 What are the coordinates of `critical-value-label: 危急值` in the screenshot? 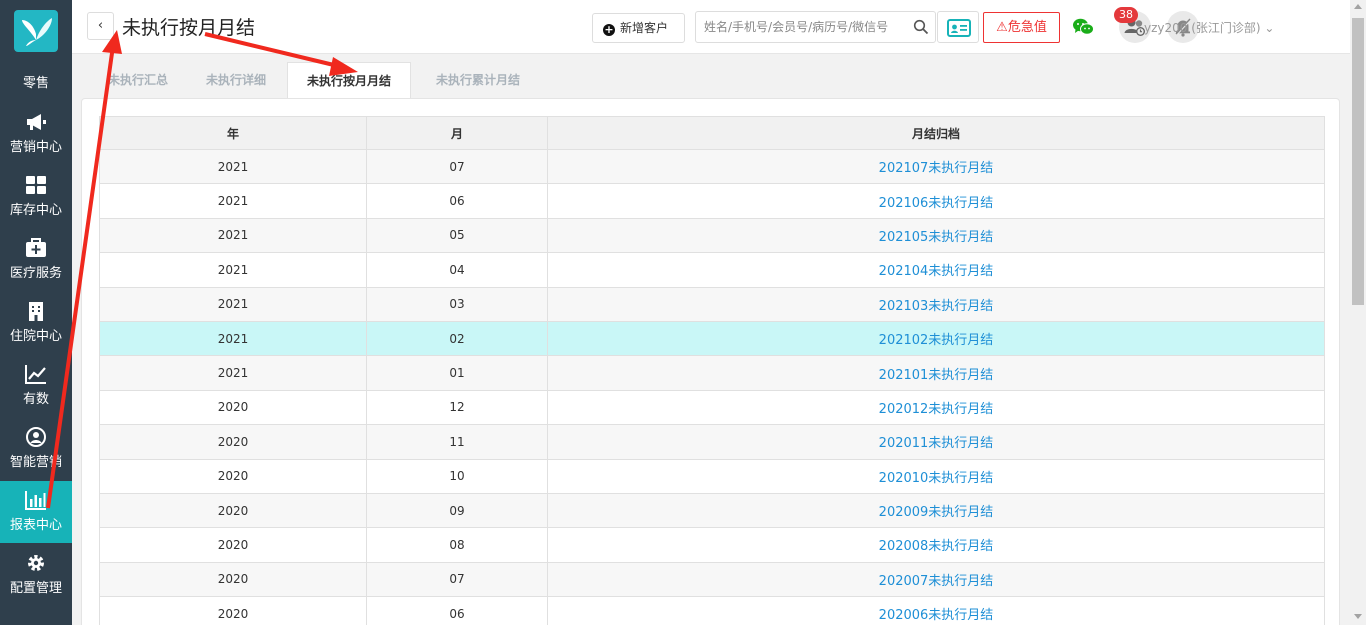 It's located at (1027, 27).